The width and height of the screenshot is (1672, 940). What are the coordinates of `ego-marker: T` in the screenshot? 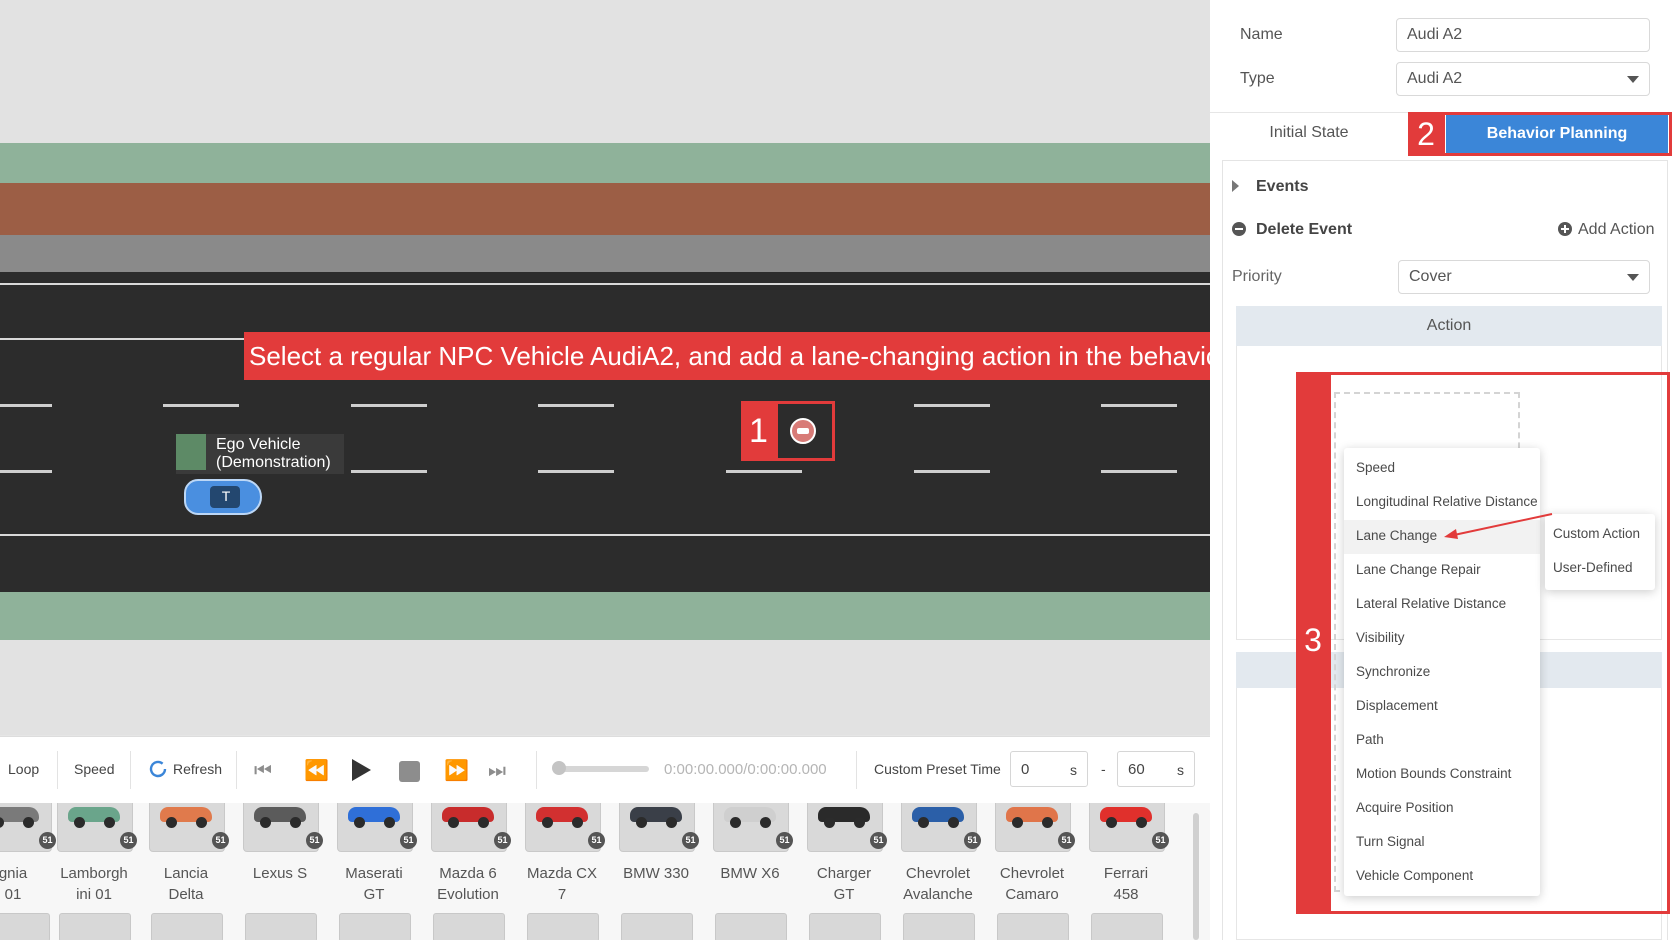 It's located at (226, 496).